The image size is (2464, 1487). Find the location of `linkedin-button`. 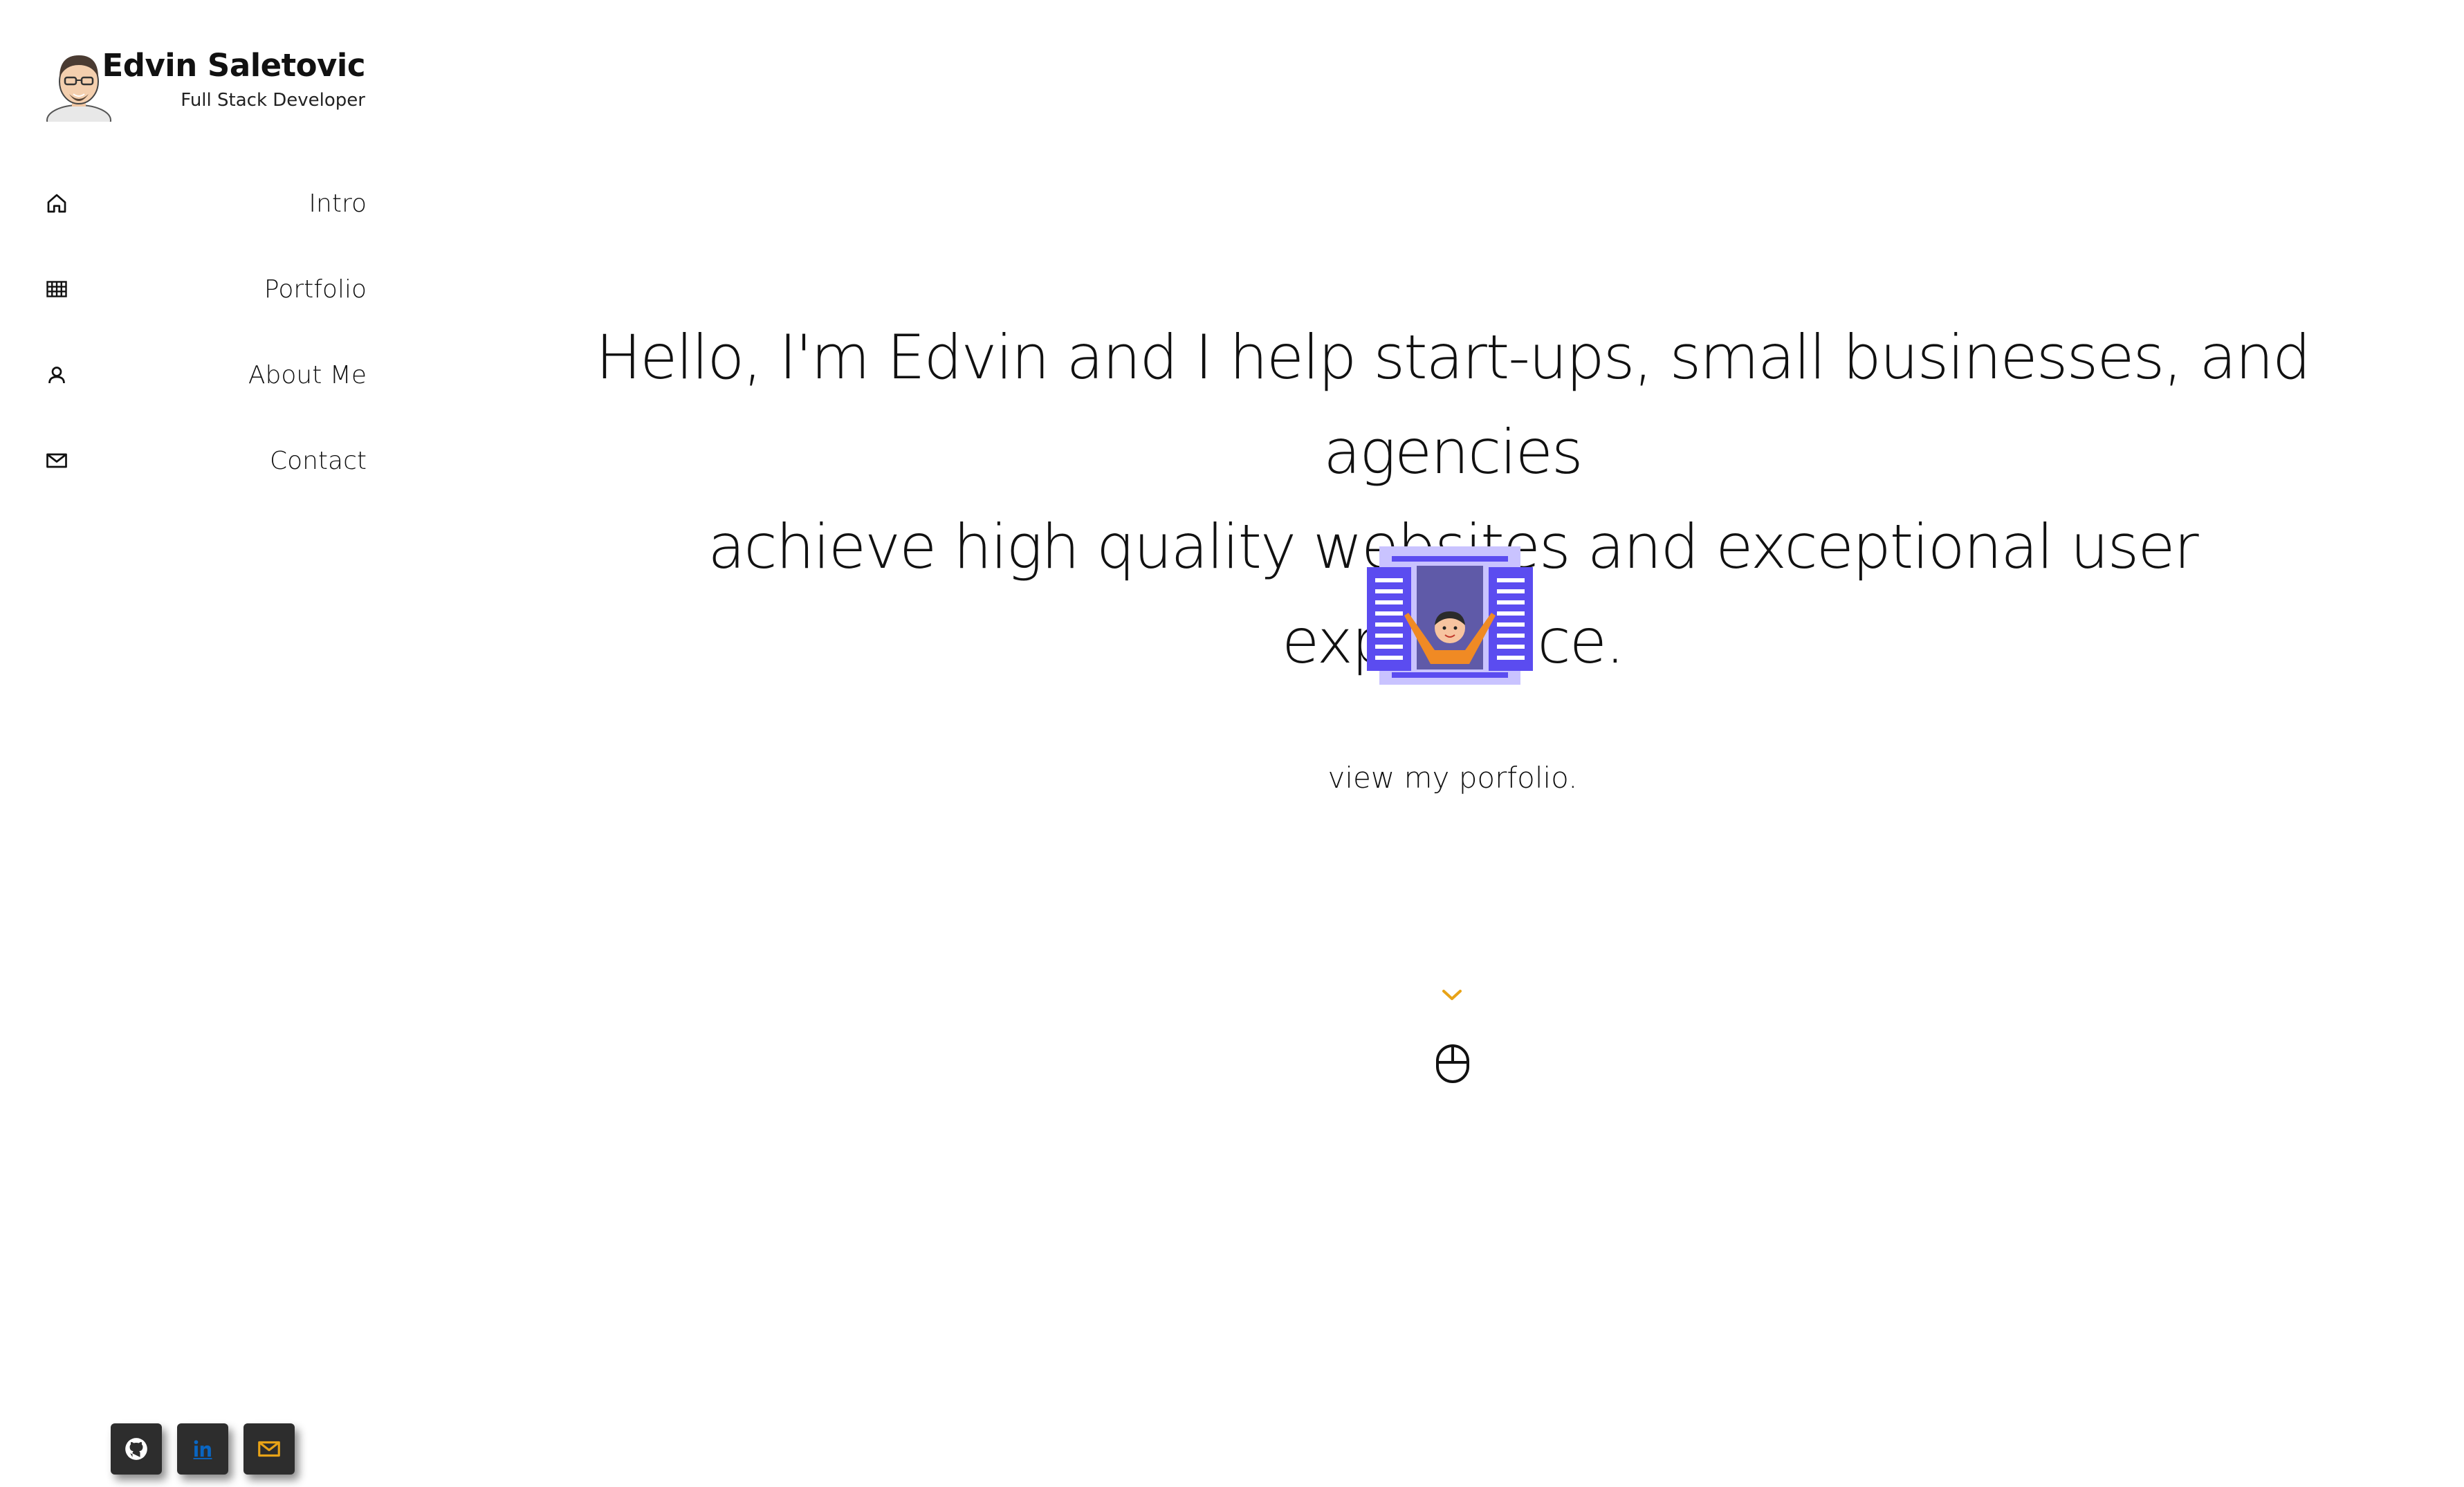

linkedin-button is located at coordinates (202, 1449).